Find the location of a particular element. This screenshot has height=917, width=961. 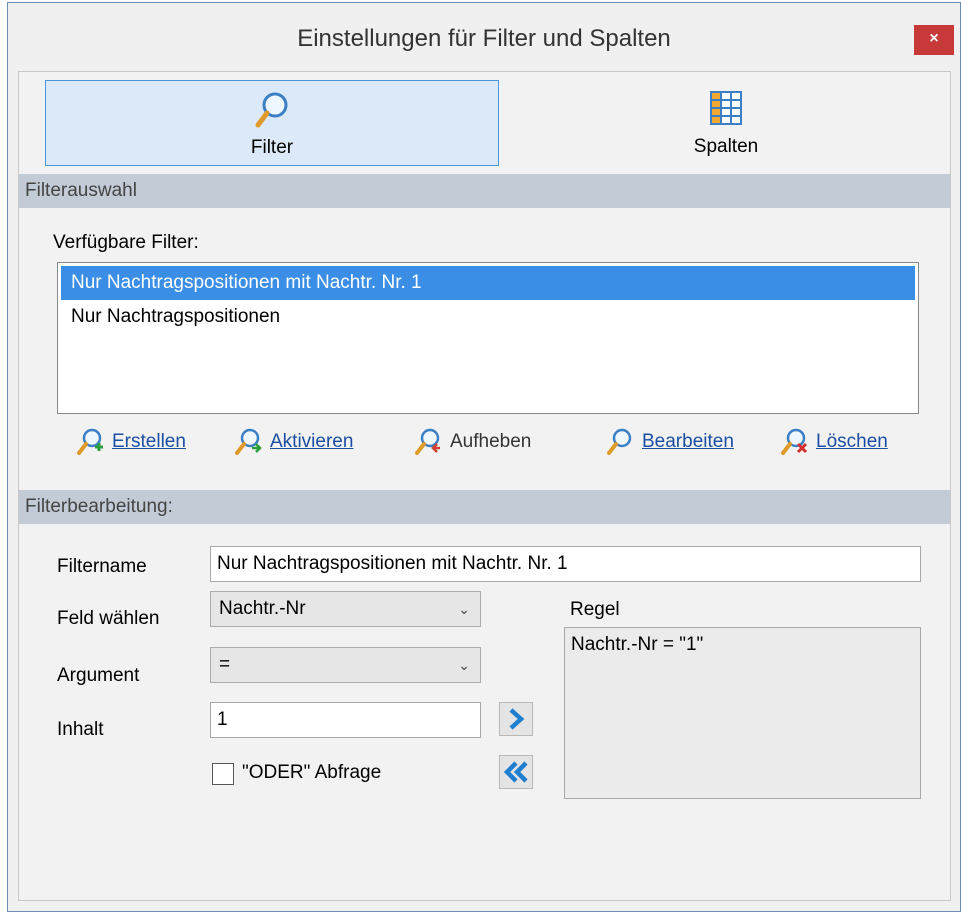

remove-filter-label: Aufheben is located at coordinates (491, 441).